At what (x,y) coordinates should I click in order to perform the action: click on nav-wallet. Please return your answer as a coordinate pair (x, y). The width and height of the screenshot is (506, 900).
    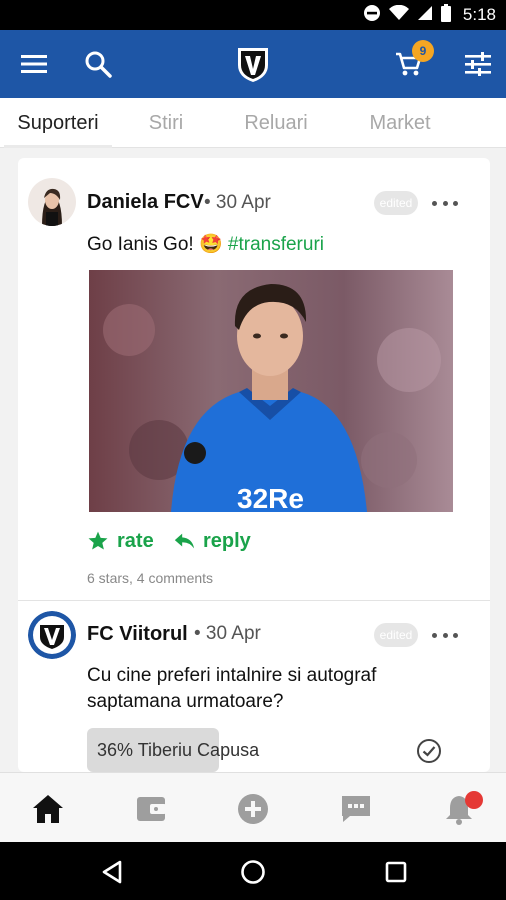
    Looking at the image, I should click on (151, 809).